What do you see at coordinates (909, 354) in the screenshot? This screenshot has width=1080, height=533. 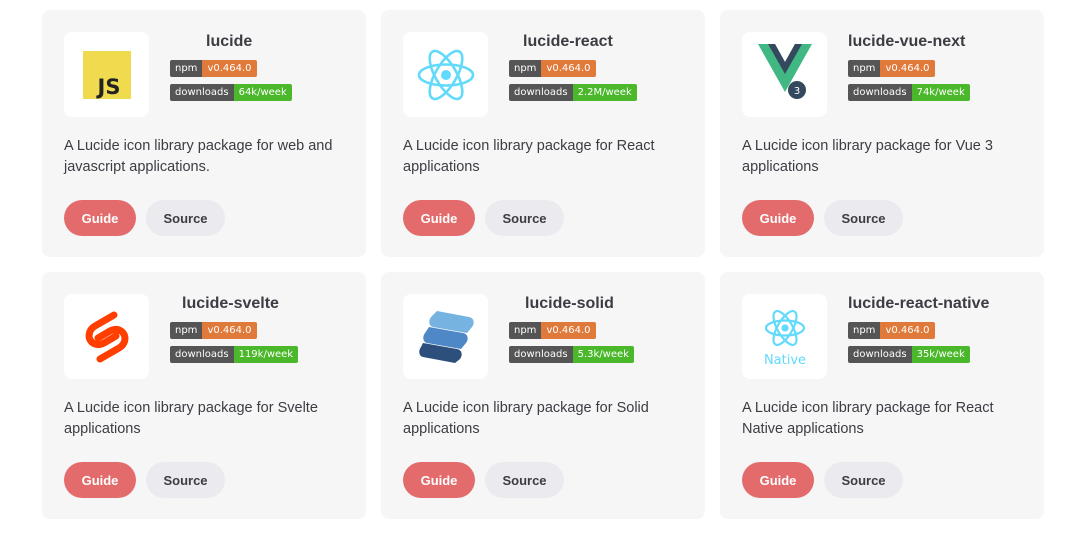 I see `downloads-badge: downloads 35k/week` at bounding box center [909, 354].